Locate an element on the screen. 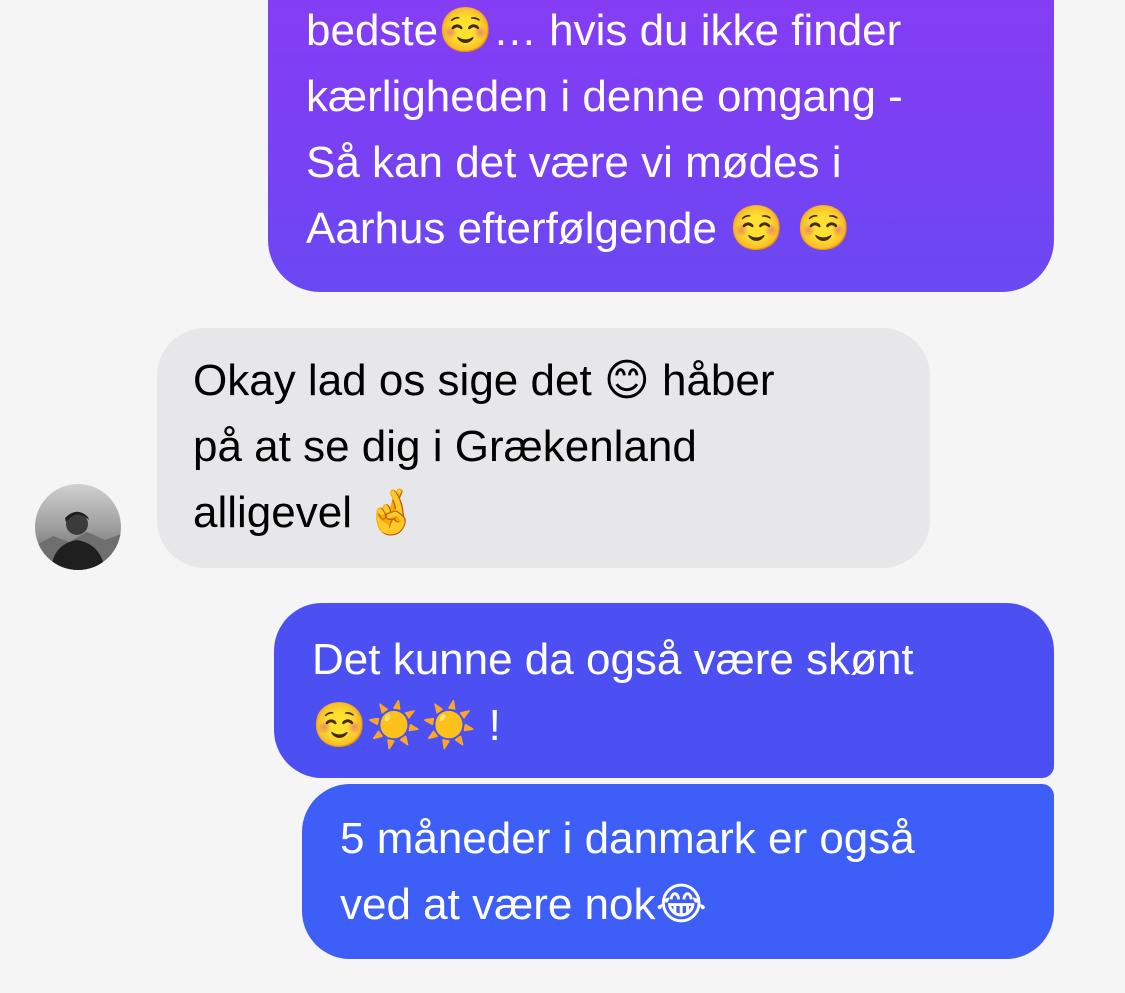 The width and height of the screenshot is (1125, 993). message-text-line: ved at være nok😂 is located at coordinates (523, 904).